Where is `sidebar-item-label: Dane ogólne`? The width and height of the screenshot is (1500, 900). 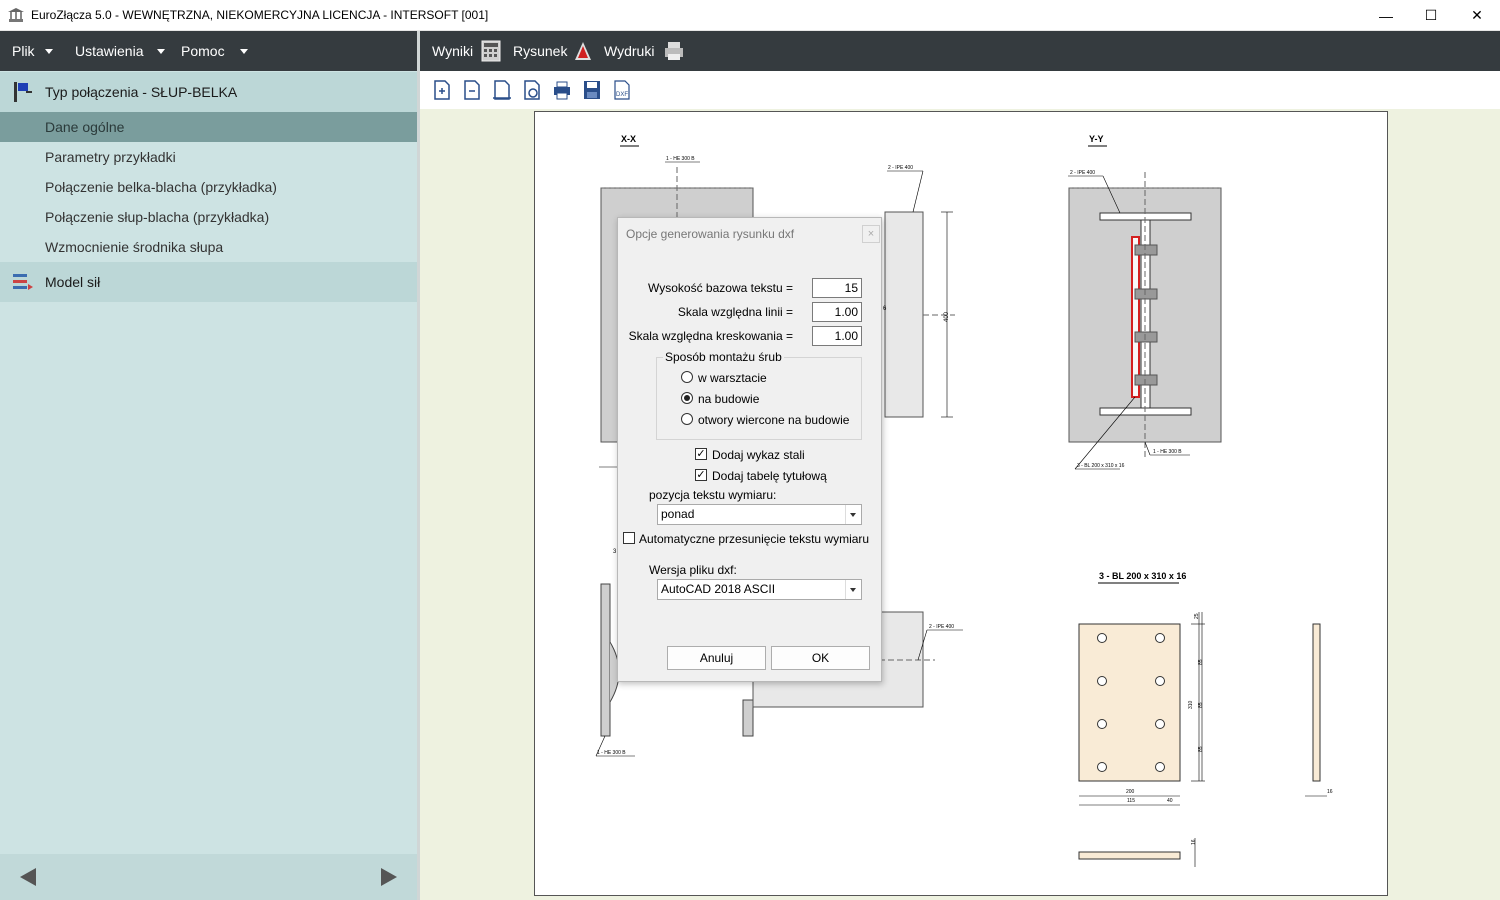 sidebar-item-label: Dane ogólne is located at coordinates (85, 127).